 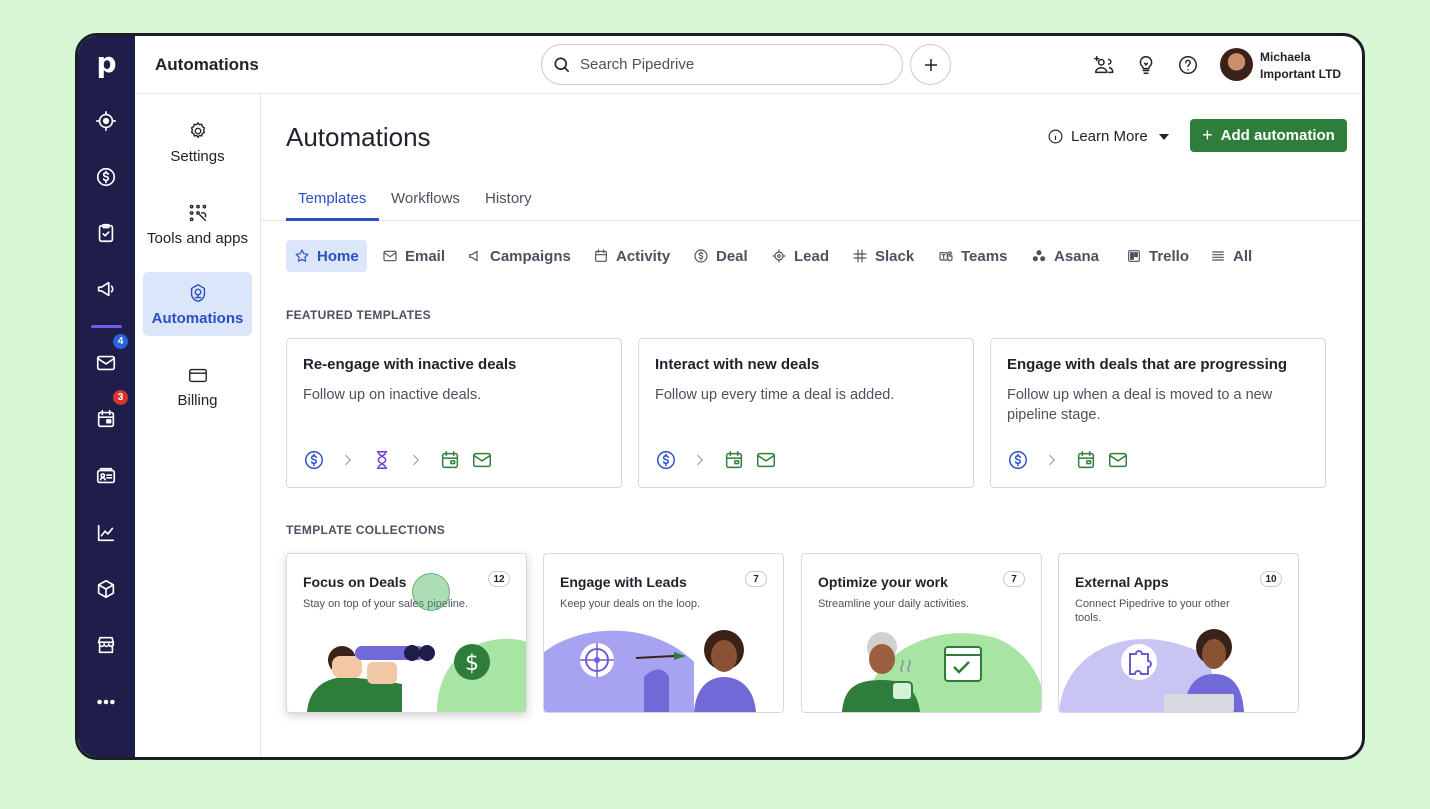 I want to click on gear-icon, so click(x=197, y=129).